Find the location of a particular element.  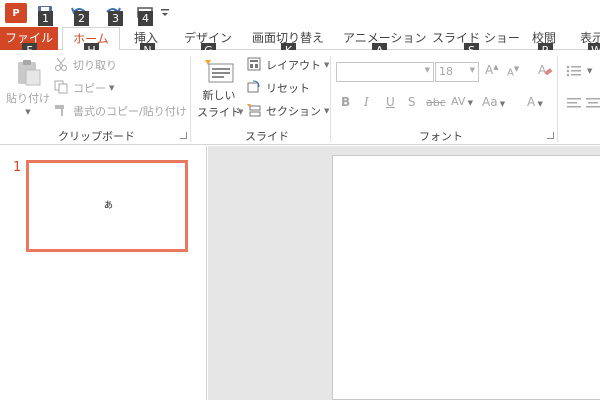

new-slide-label-1: 新しい is located at coordinates (219, 95).